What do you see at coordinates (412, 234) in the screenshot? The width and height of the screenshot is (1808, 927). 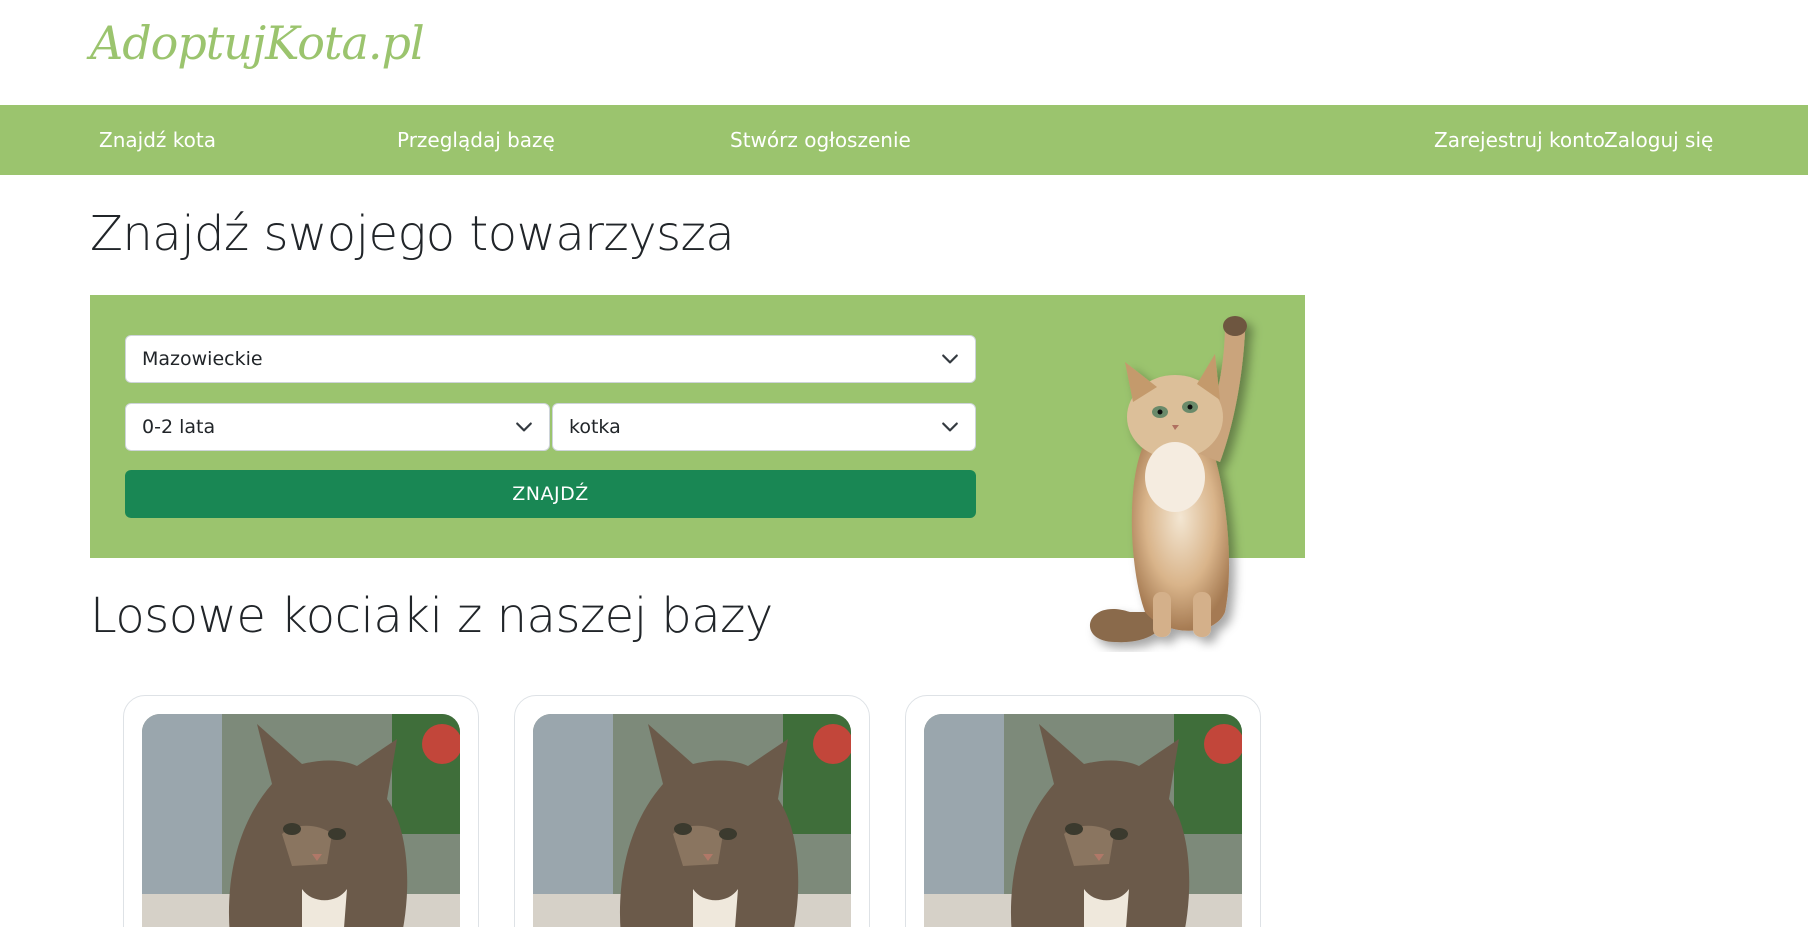 I see `page-title: Znajdź swojego towarzysza` at bounding box center [412, 234].